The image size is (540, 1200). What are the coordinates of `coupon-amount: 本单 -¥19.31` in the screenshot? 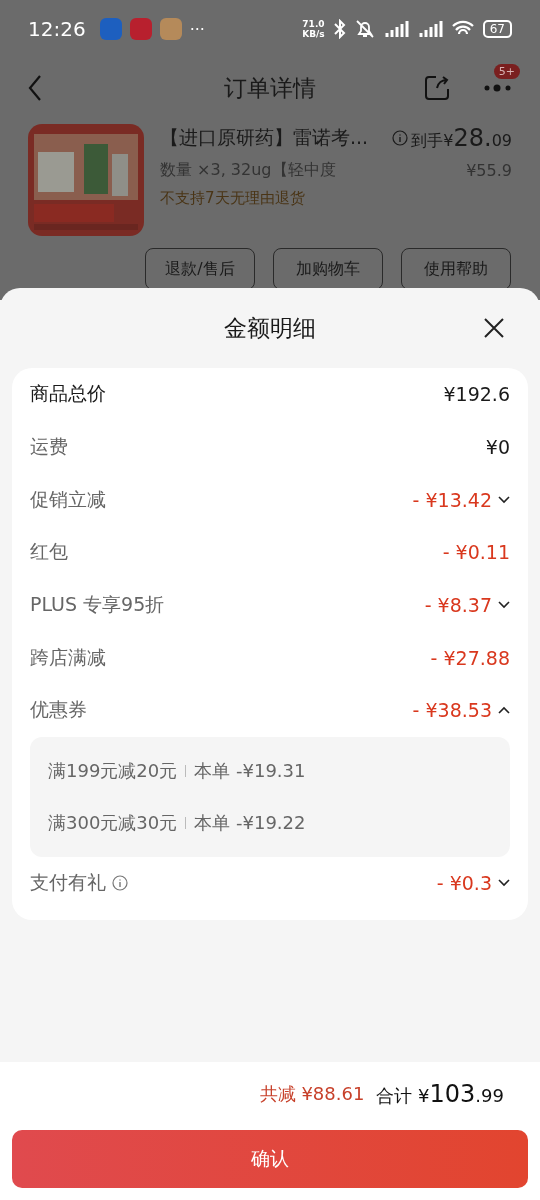 It's located at (250, 770).